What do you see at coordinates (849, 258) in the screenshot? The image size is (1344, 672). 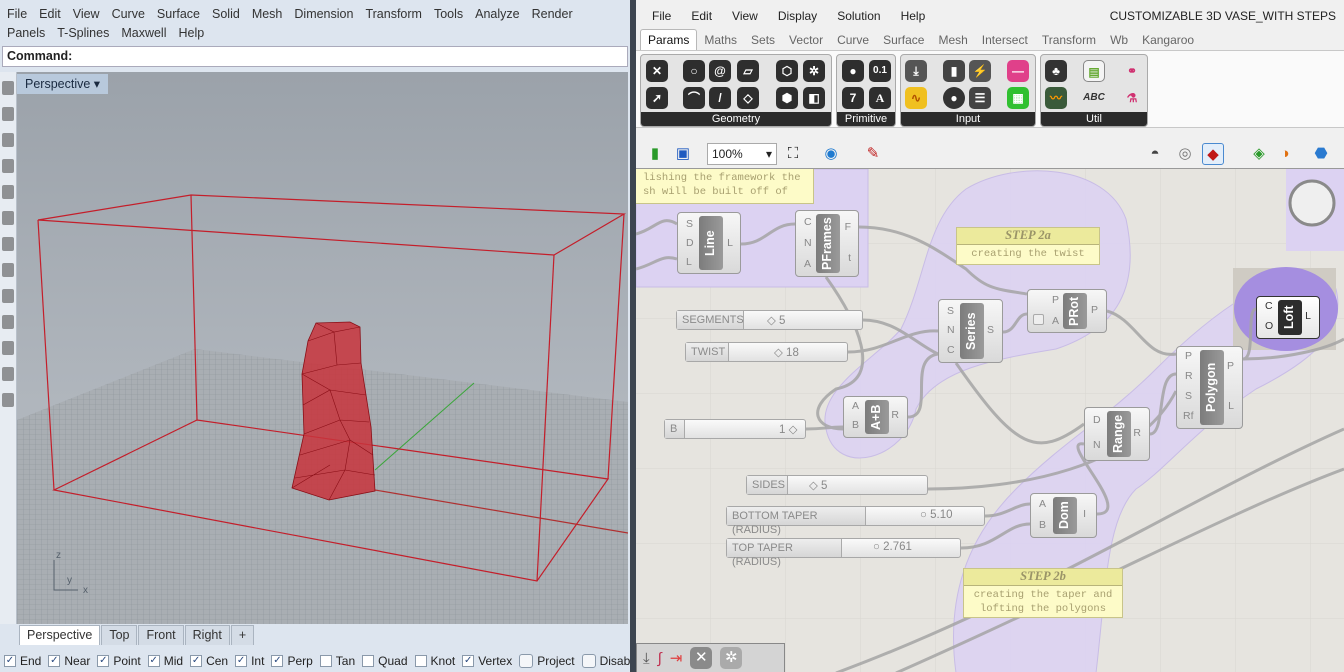 I see `output-pin: t` at bounding box center [849, 258].